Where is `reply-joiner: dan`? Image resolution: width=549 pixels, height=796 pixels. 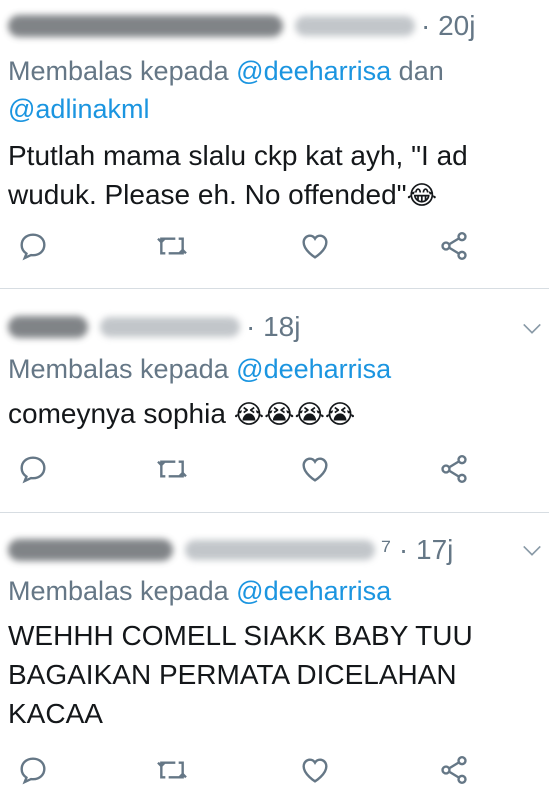
reply-joiner: dan is located at coordinates (421, 71).